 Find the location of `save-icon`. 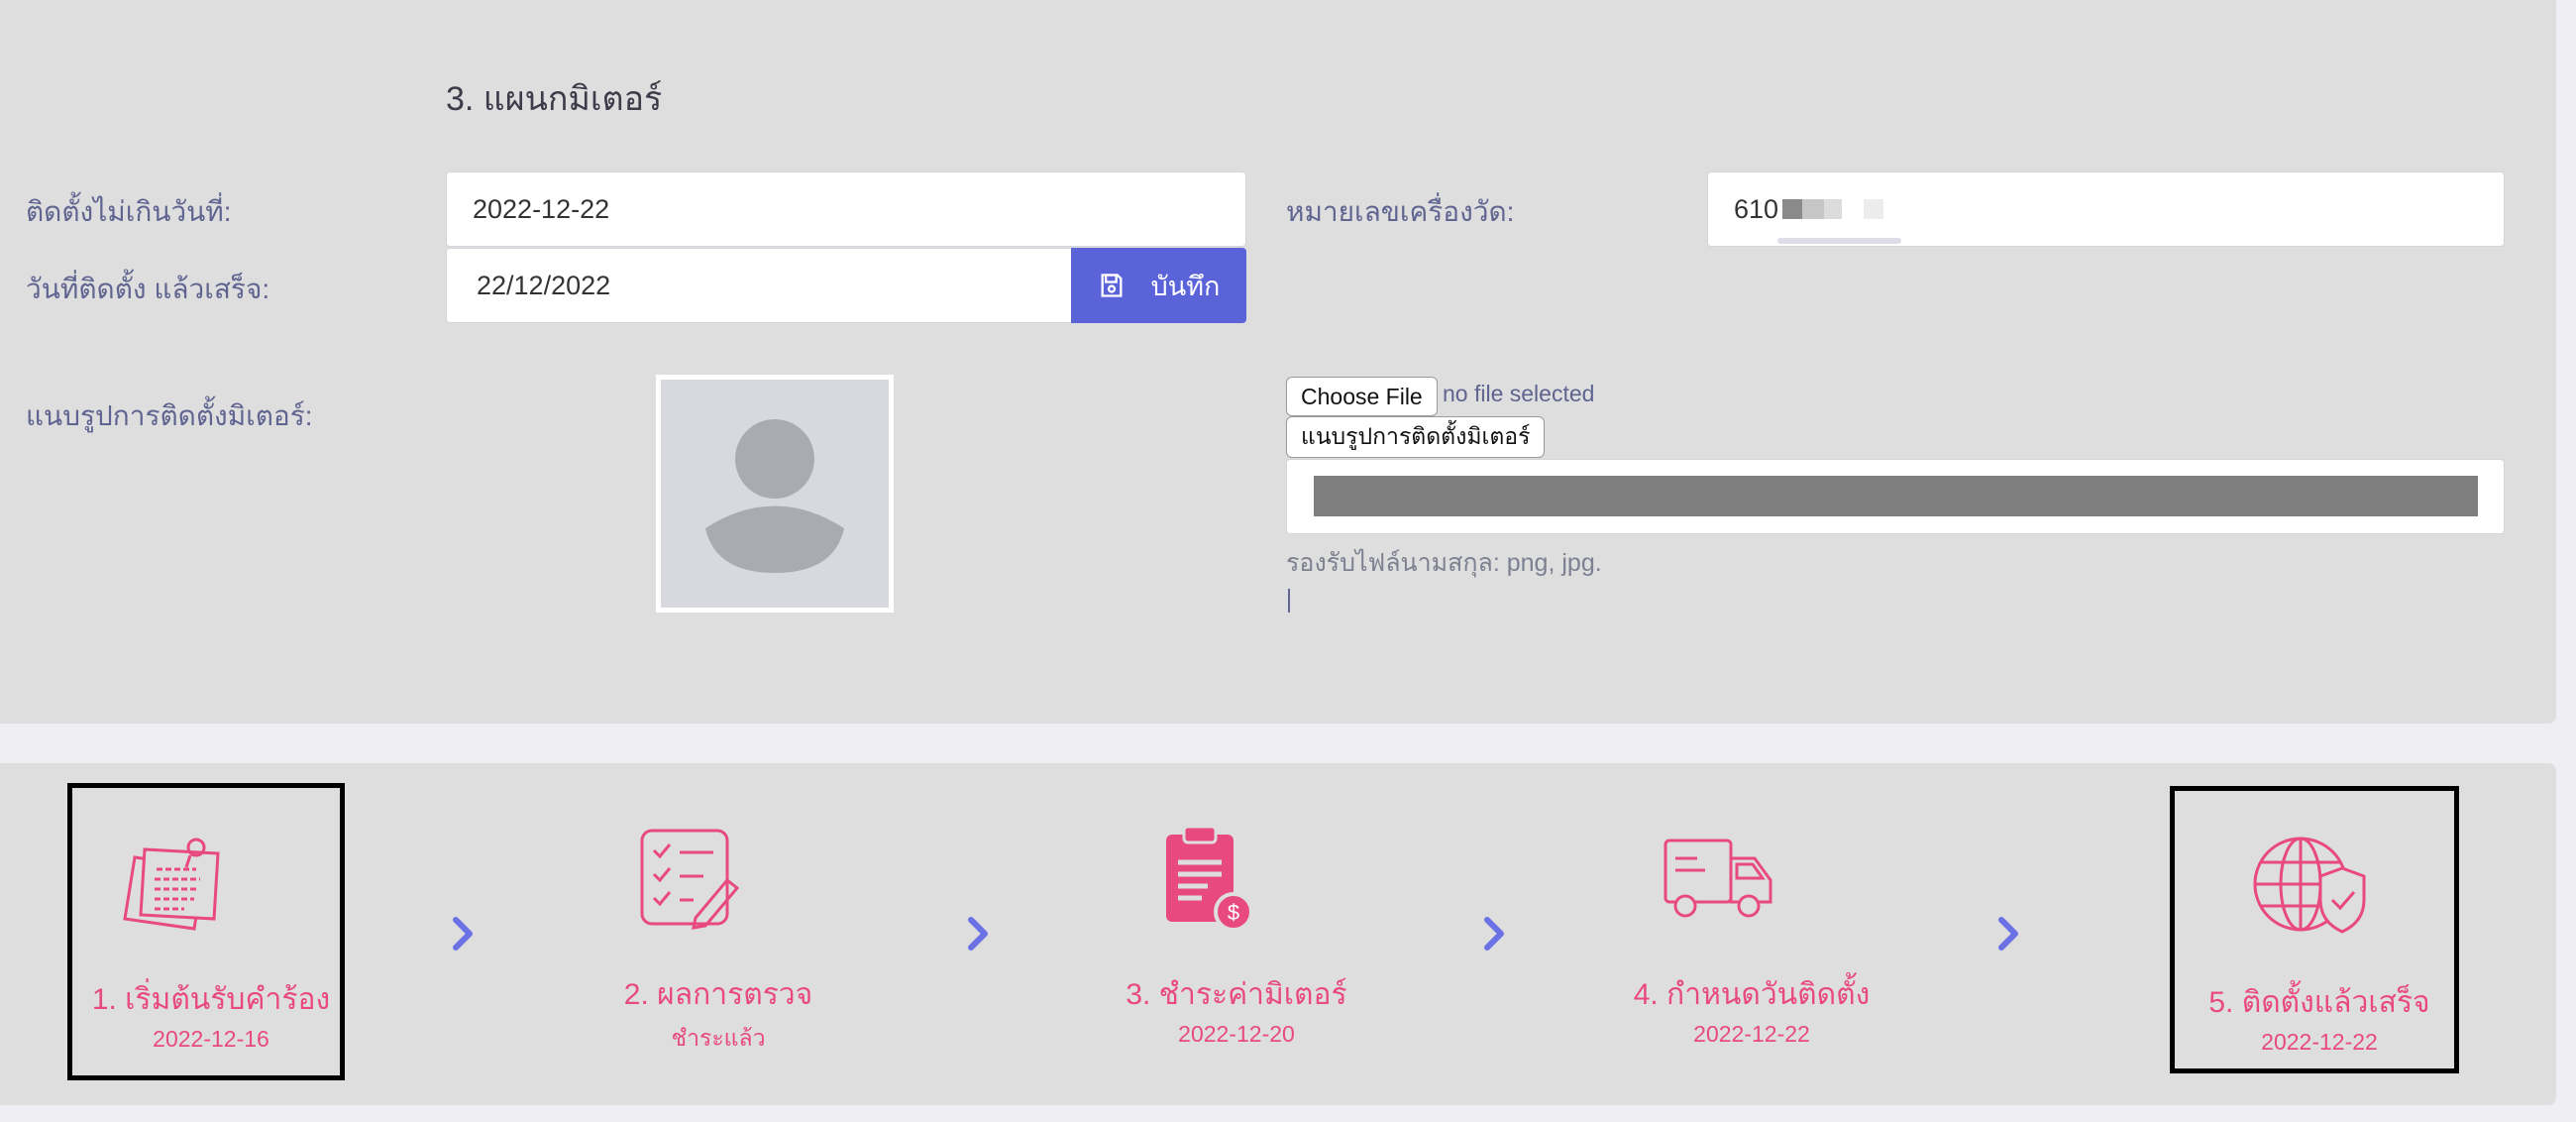

save-icon is located at coordinates (1112, 286).